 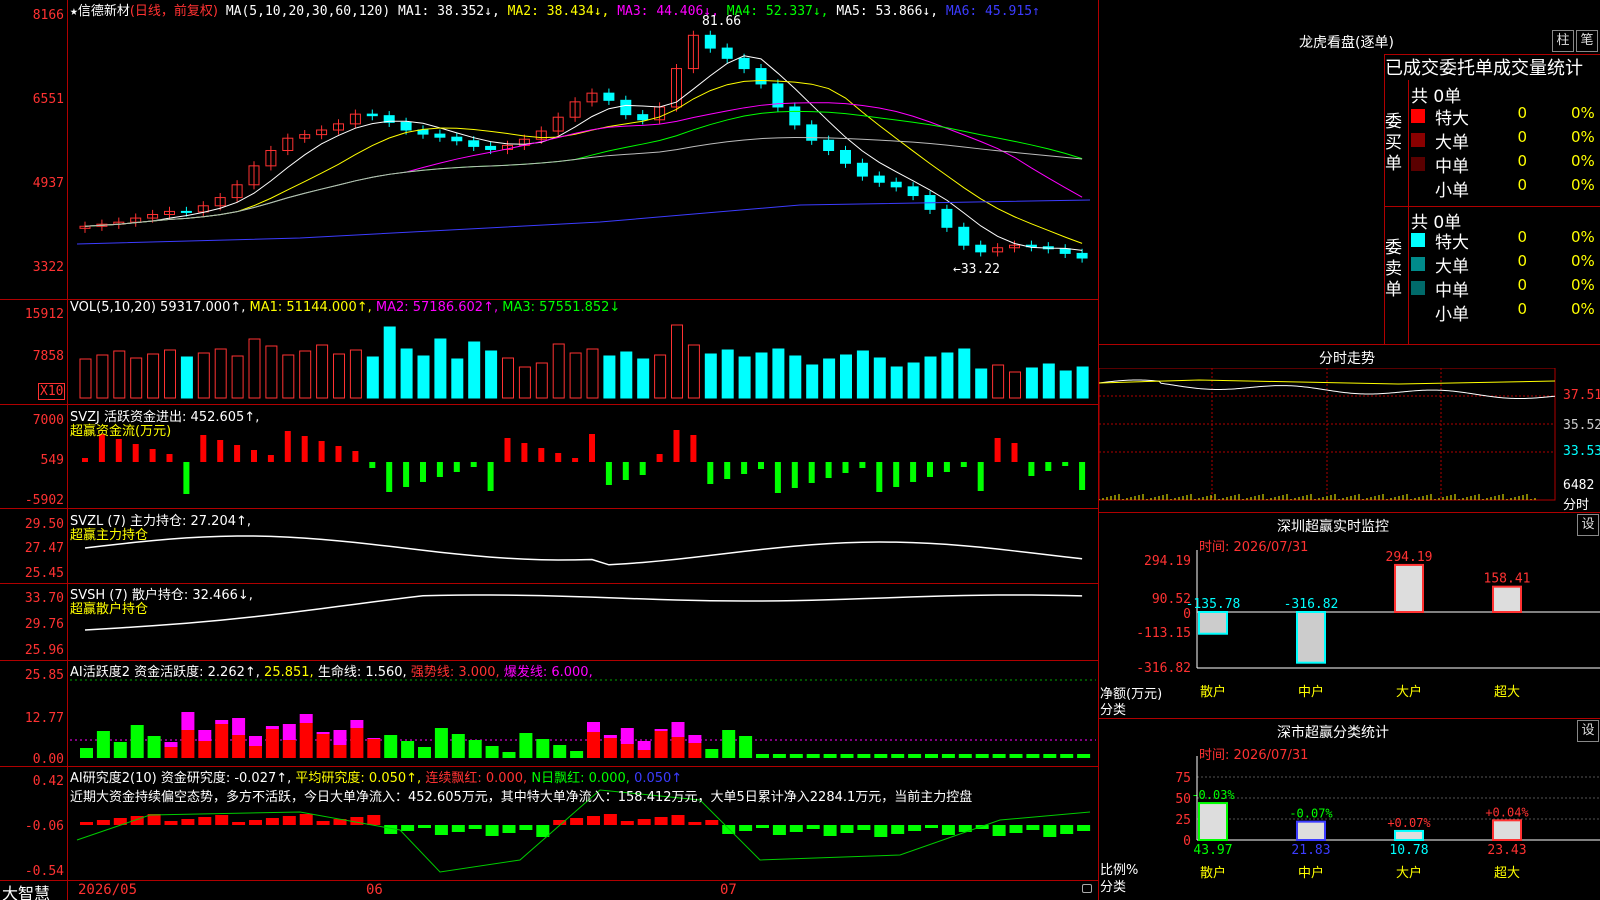 I want to click on x-axis-label: 2026/05, so click(x=108, y=890).